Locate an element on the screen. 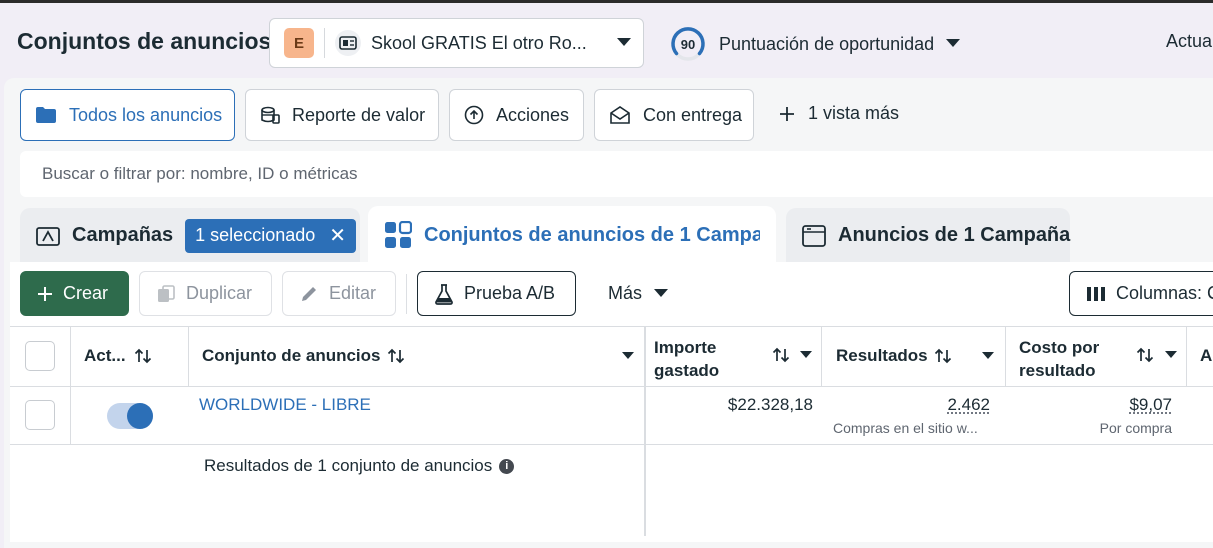  ab-test-button: Prueba A/B is located at coordinates (496, 293).